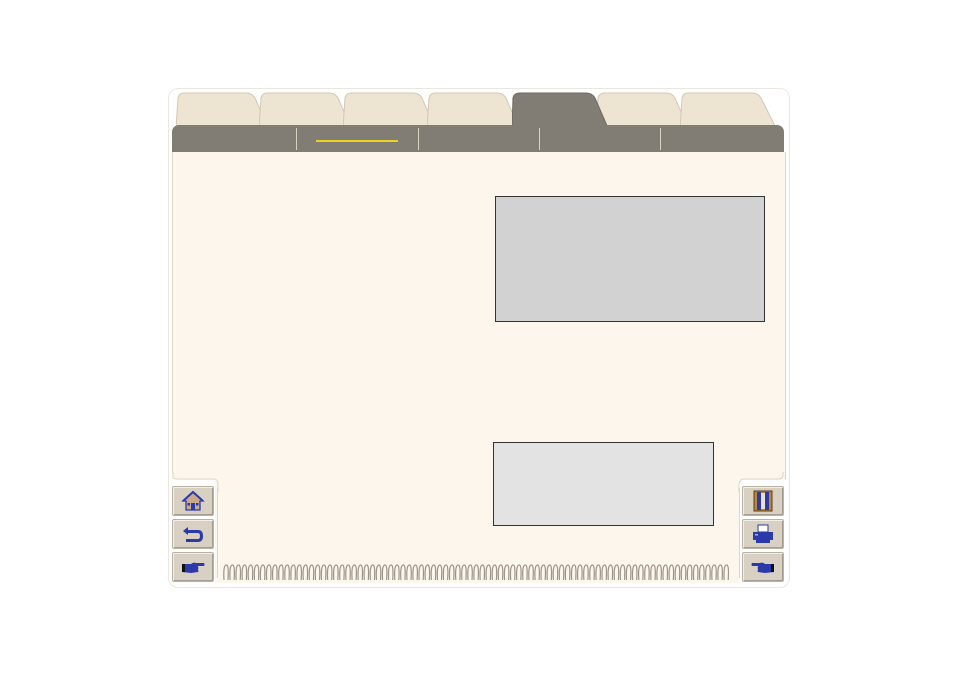 The width and height of the screenshot is (954, 674). I want to click on back-arrow-icon, so click(193, 534).